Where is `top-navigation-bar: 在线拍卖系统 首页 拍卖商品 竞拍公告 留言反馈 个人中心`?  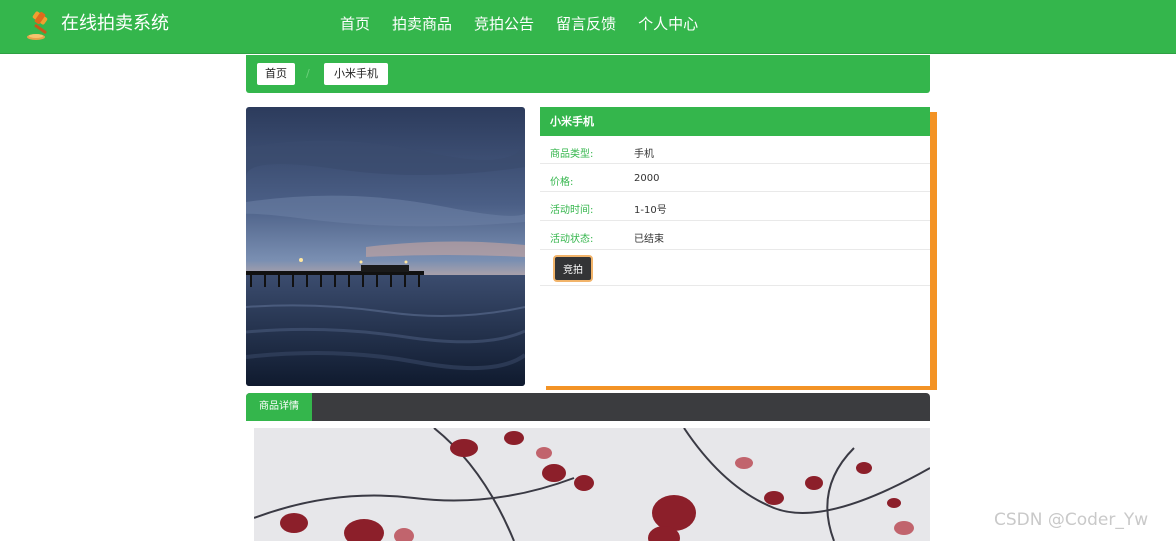
top-navigation-bar: 在线拍卖系统 首页 拍卖商品 竞拍公告 留言反馈 个人中心 is located at coordinates (588, 27).